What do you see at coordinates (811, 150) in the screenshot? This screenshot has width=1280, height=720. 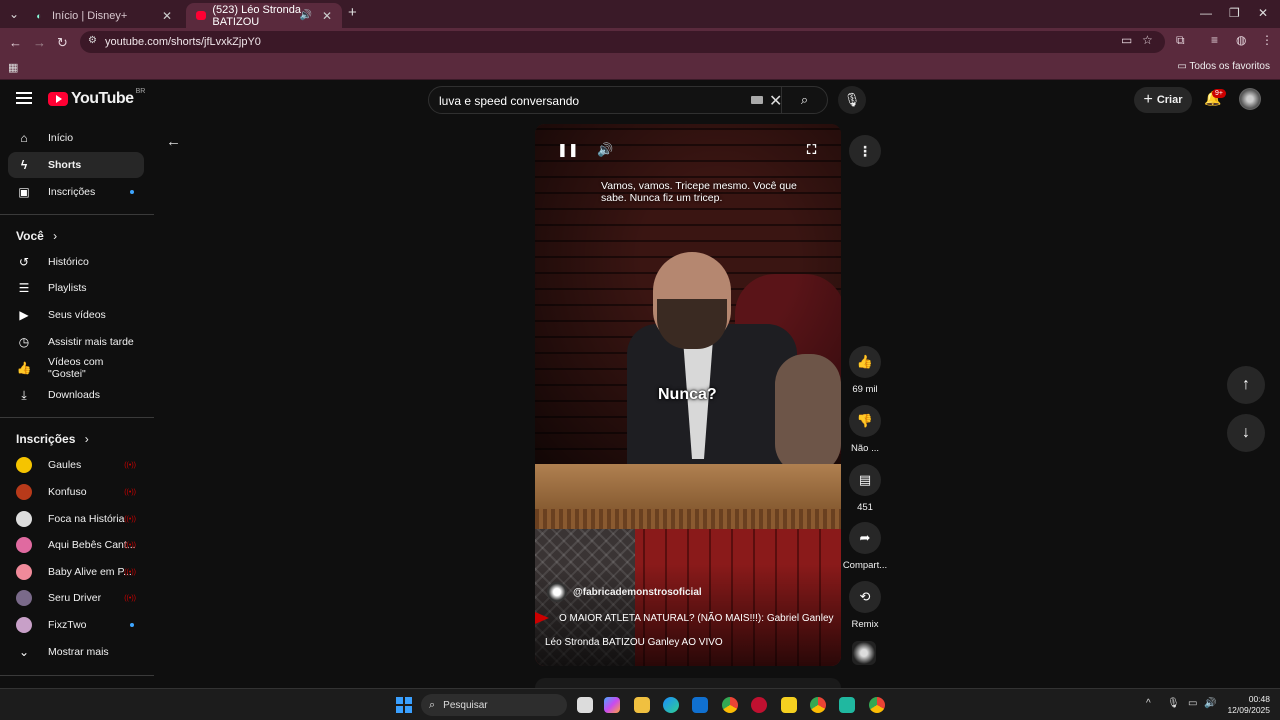 I see `fullscreen-icon: ⛶` at bounding box center [811, 150].